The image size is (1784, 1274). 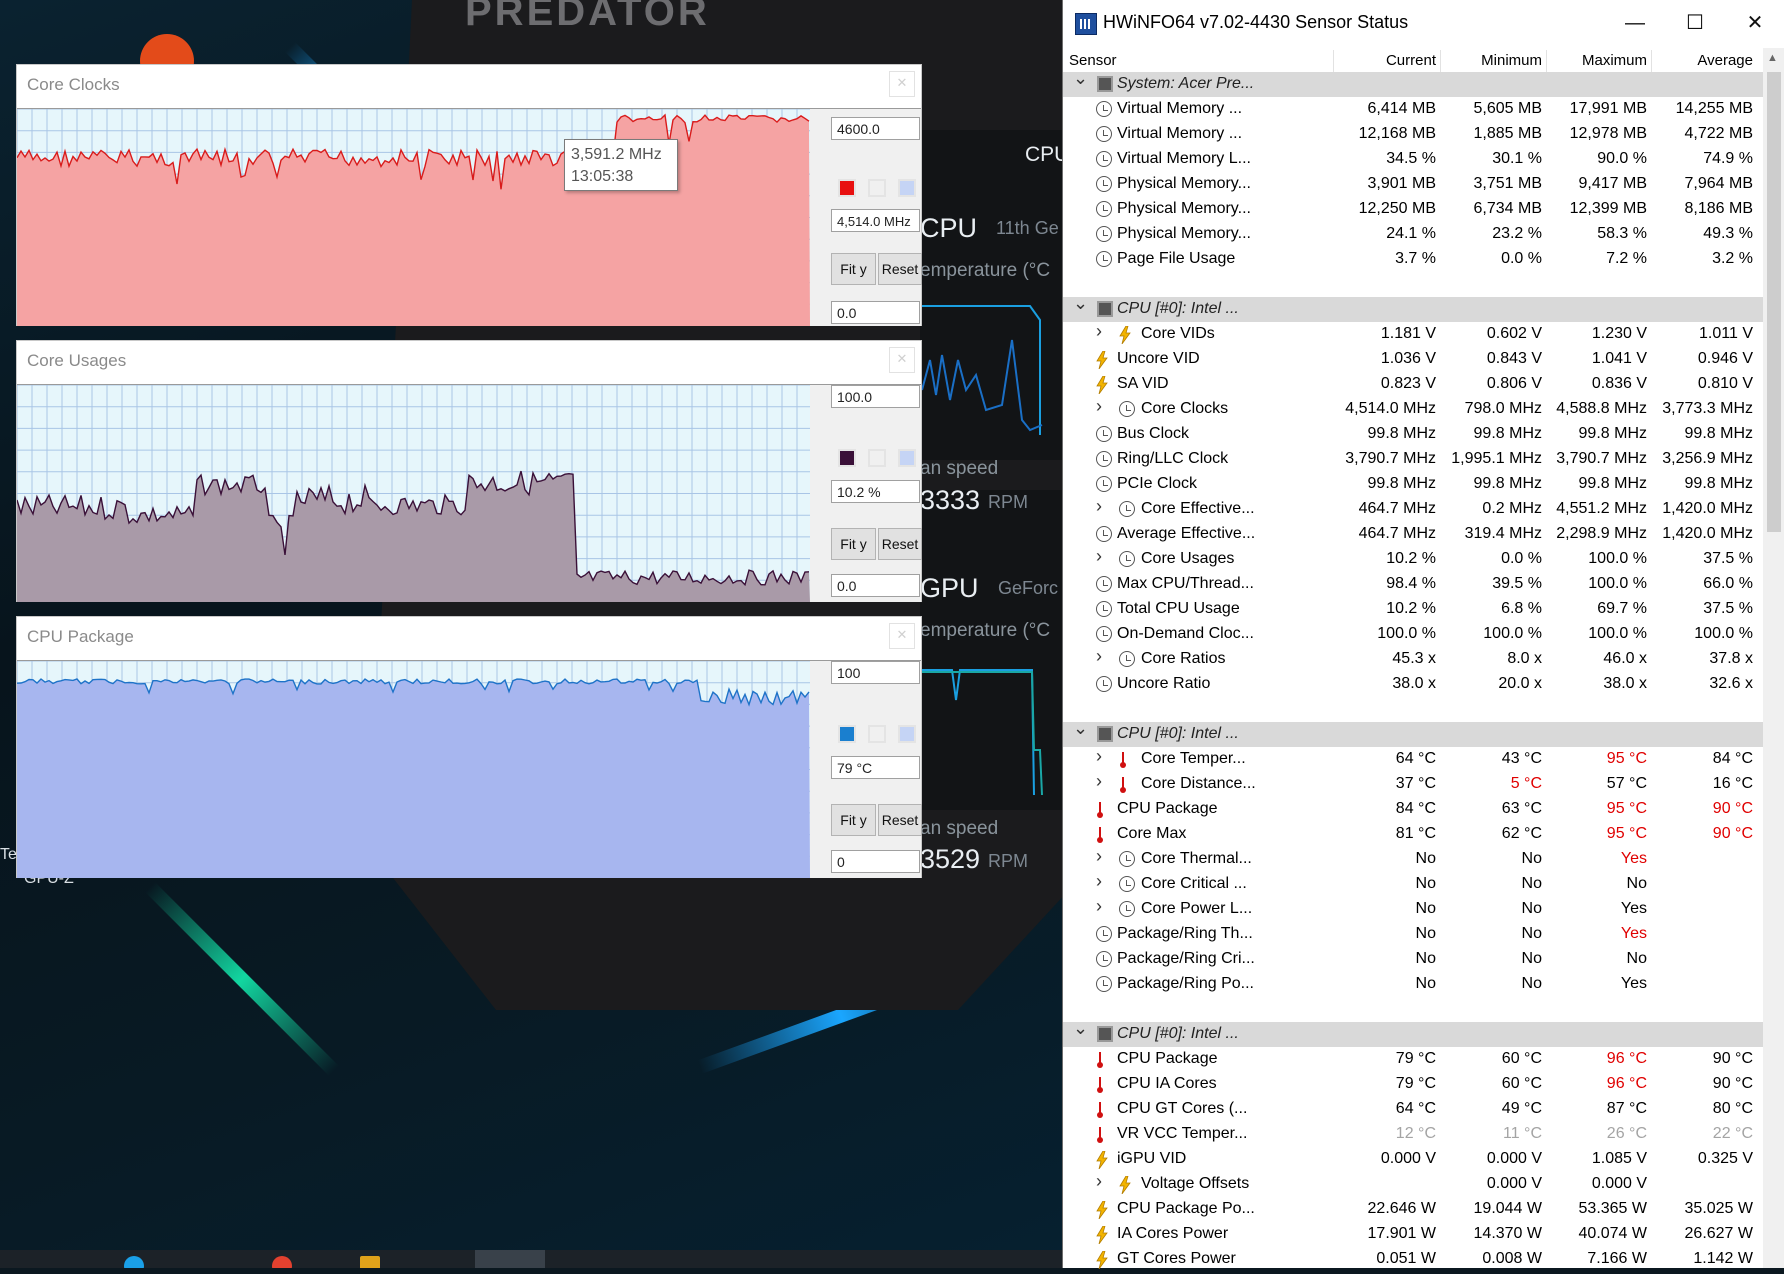 What do you see at coordinates (1597, 60) in the screenshot?
I see `column-header-maximum: Maximum` at bounding box center [1597, 60].